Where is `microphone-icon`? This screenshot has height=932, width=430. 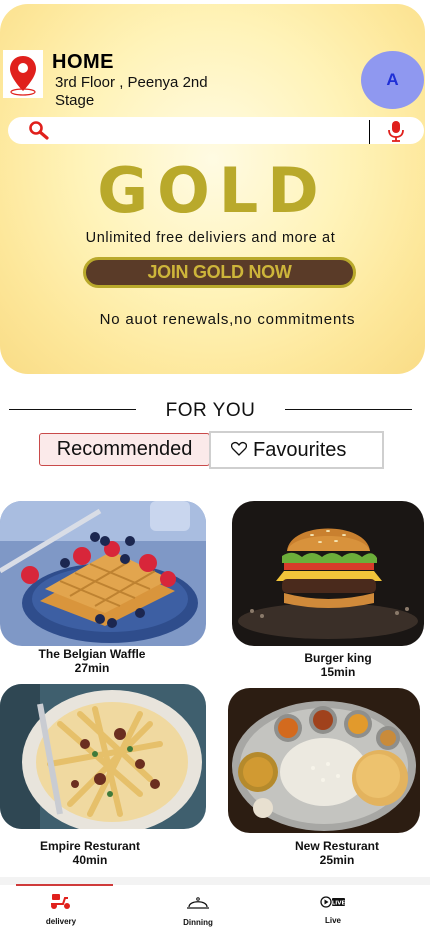
microphone-icon is located at coordinates (396, 131).